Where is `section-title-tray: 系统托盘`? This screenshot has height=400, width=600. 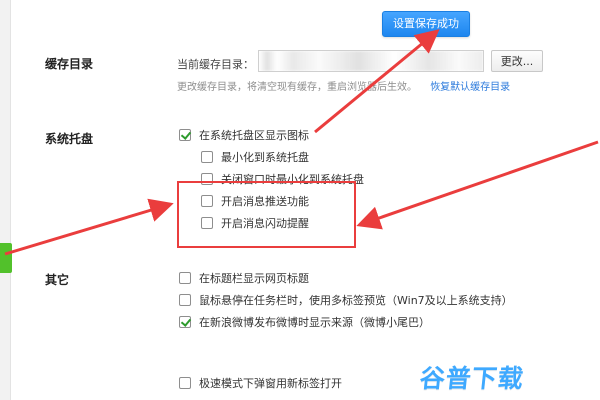
section-title-tray: 系统托盘 is located at coordinates (69, 139).